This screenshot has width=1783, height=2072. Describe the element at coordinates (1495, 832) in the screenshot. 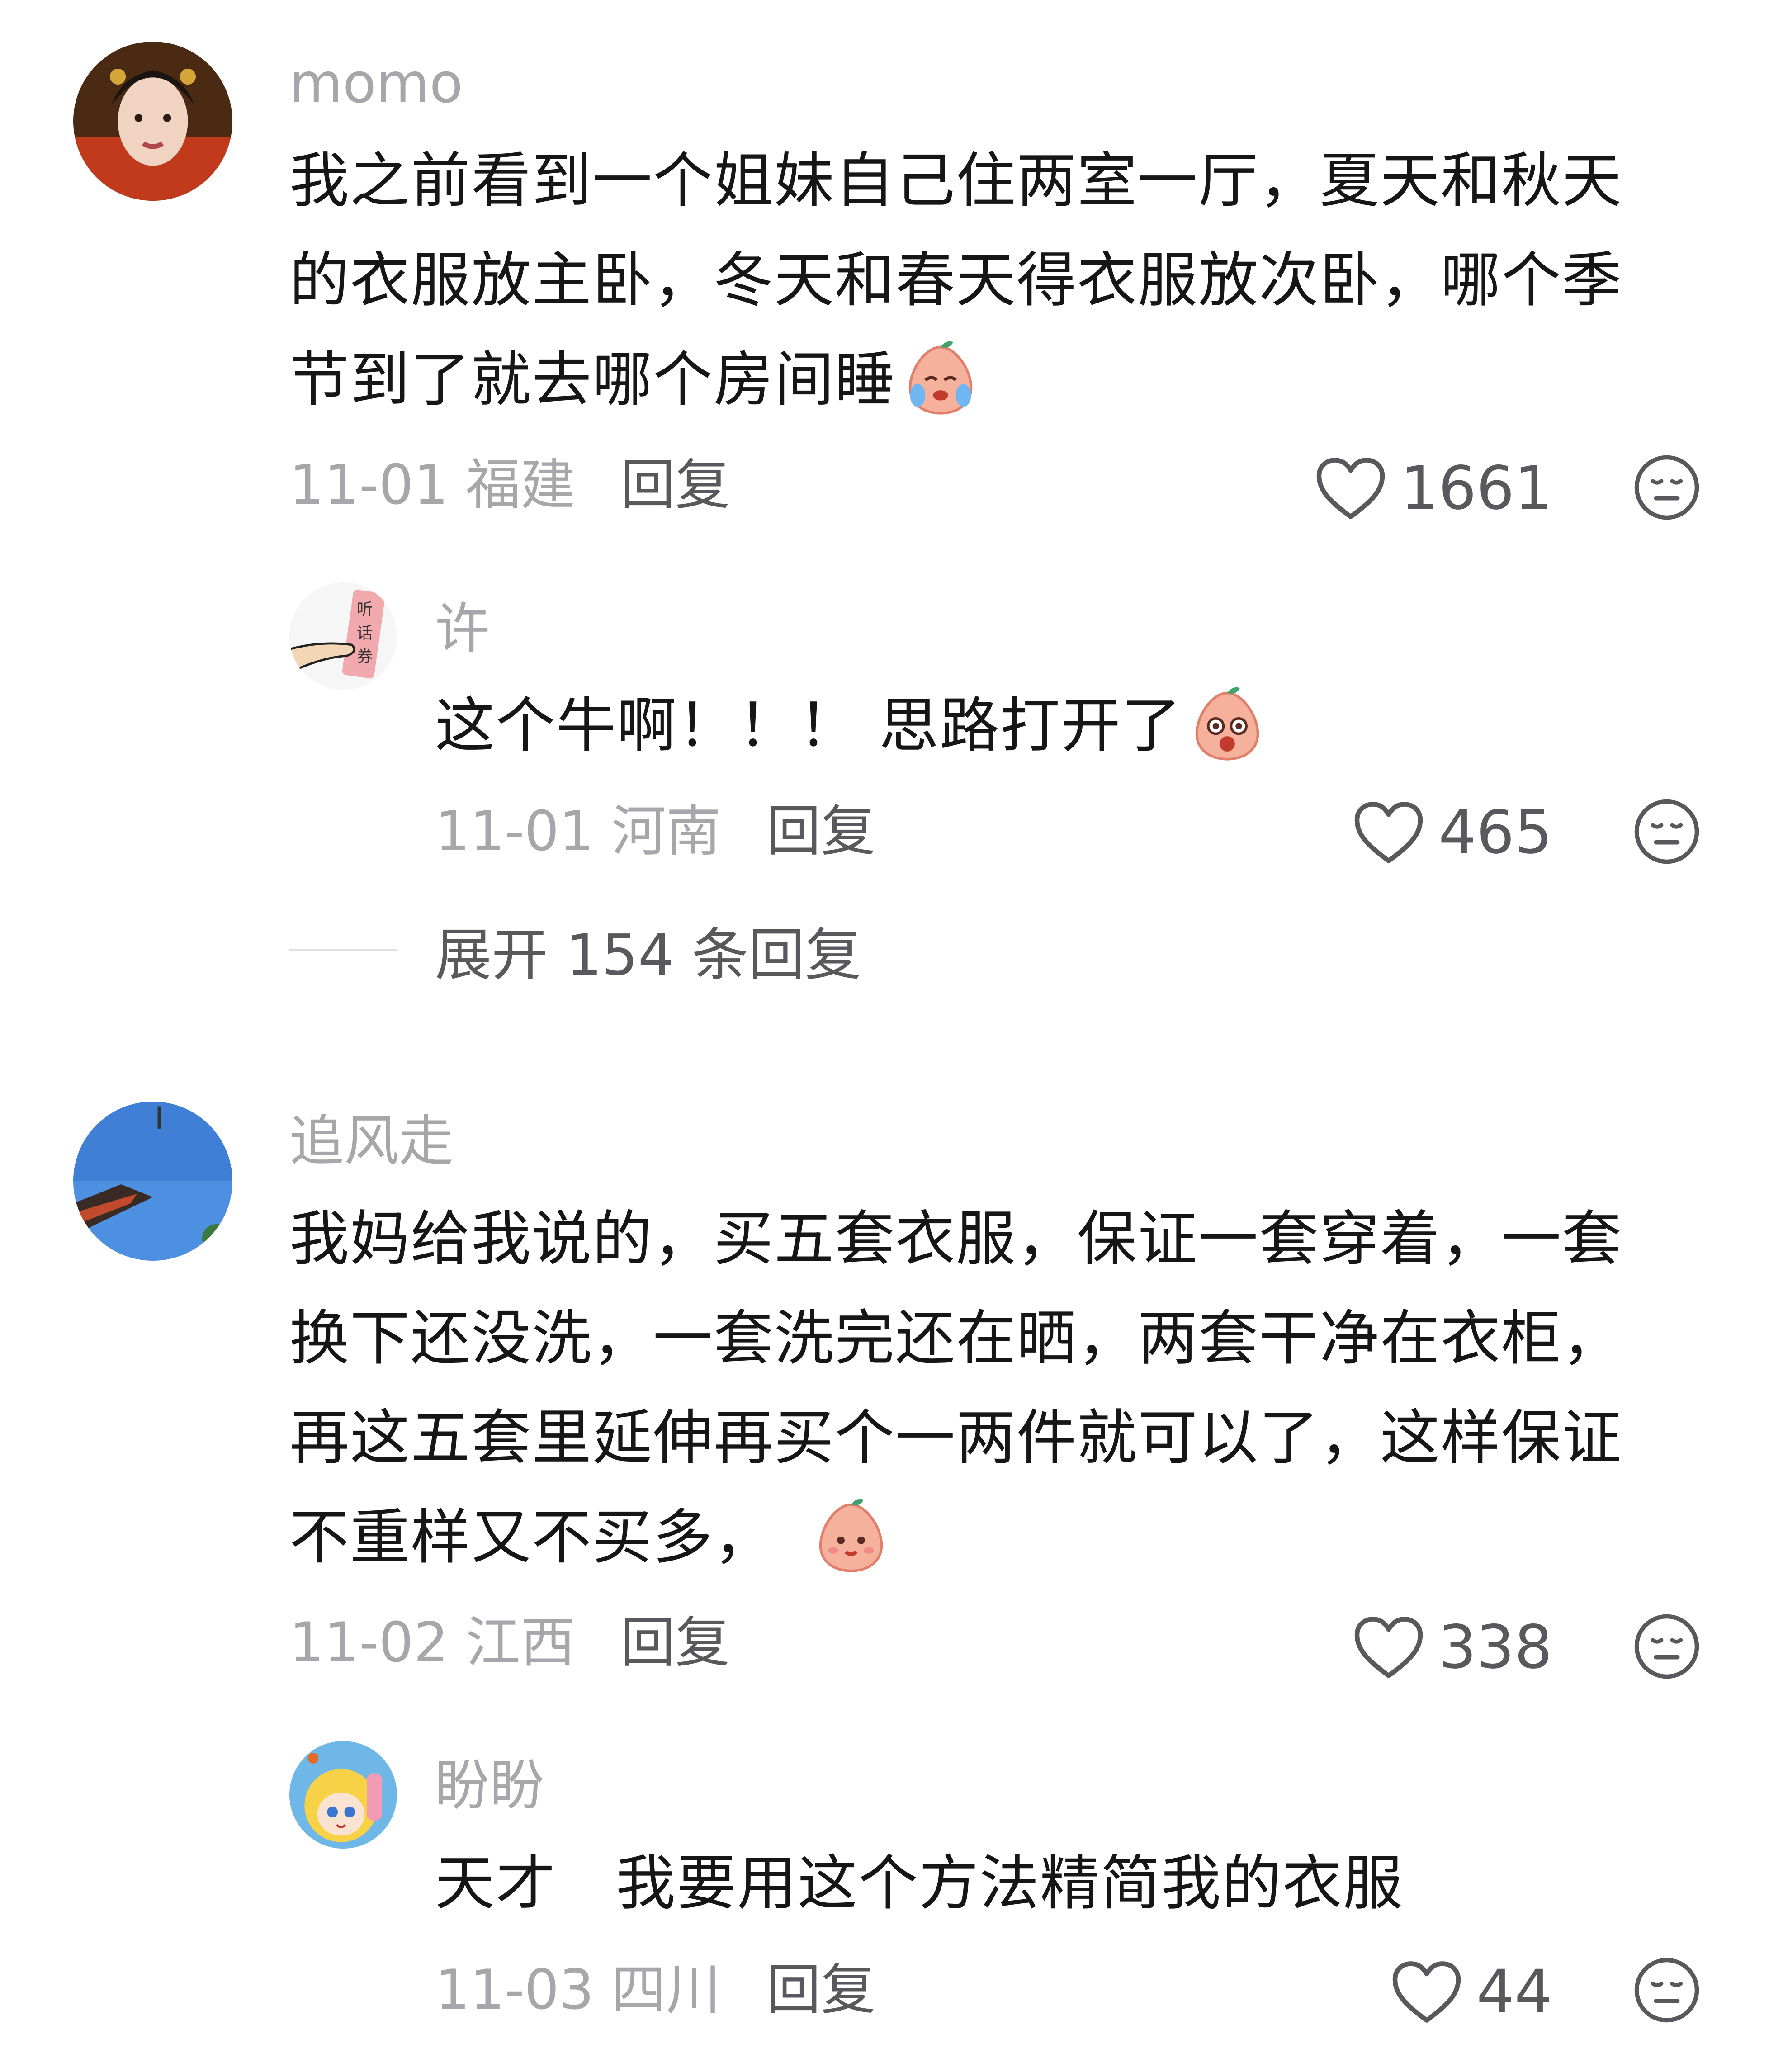

I see `like-count: 465` at that location.